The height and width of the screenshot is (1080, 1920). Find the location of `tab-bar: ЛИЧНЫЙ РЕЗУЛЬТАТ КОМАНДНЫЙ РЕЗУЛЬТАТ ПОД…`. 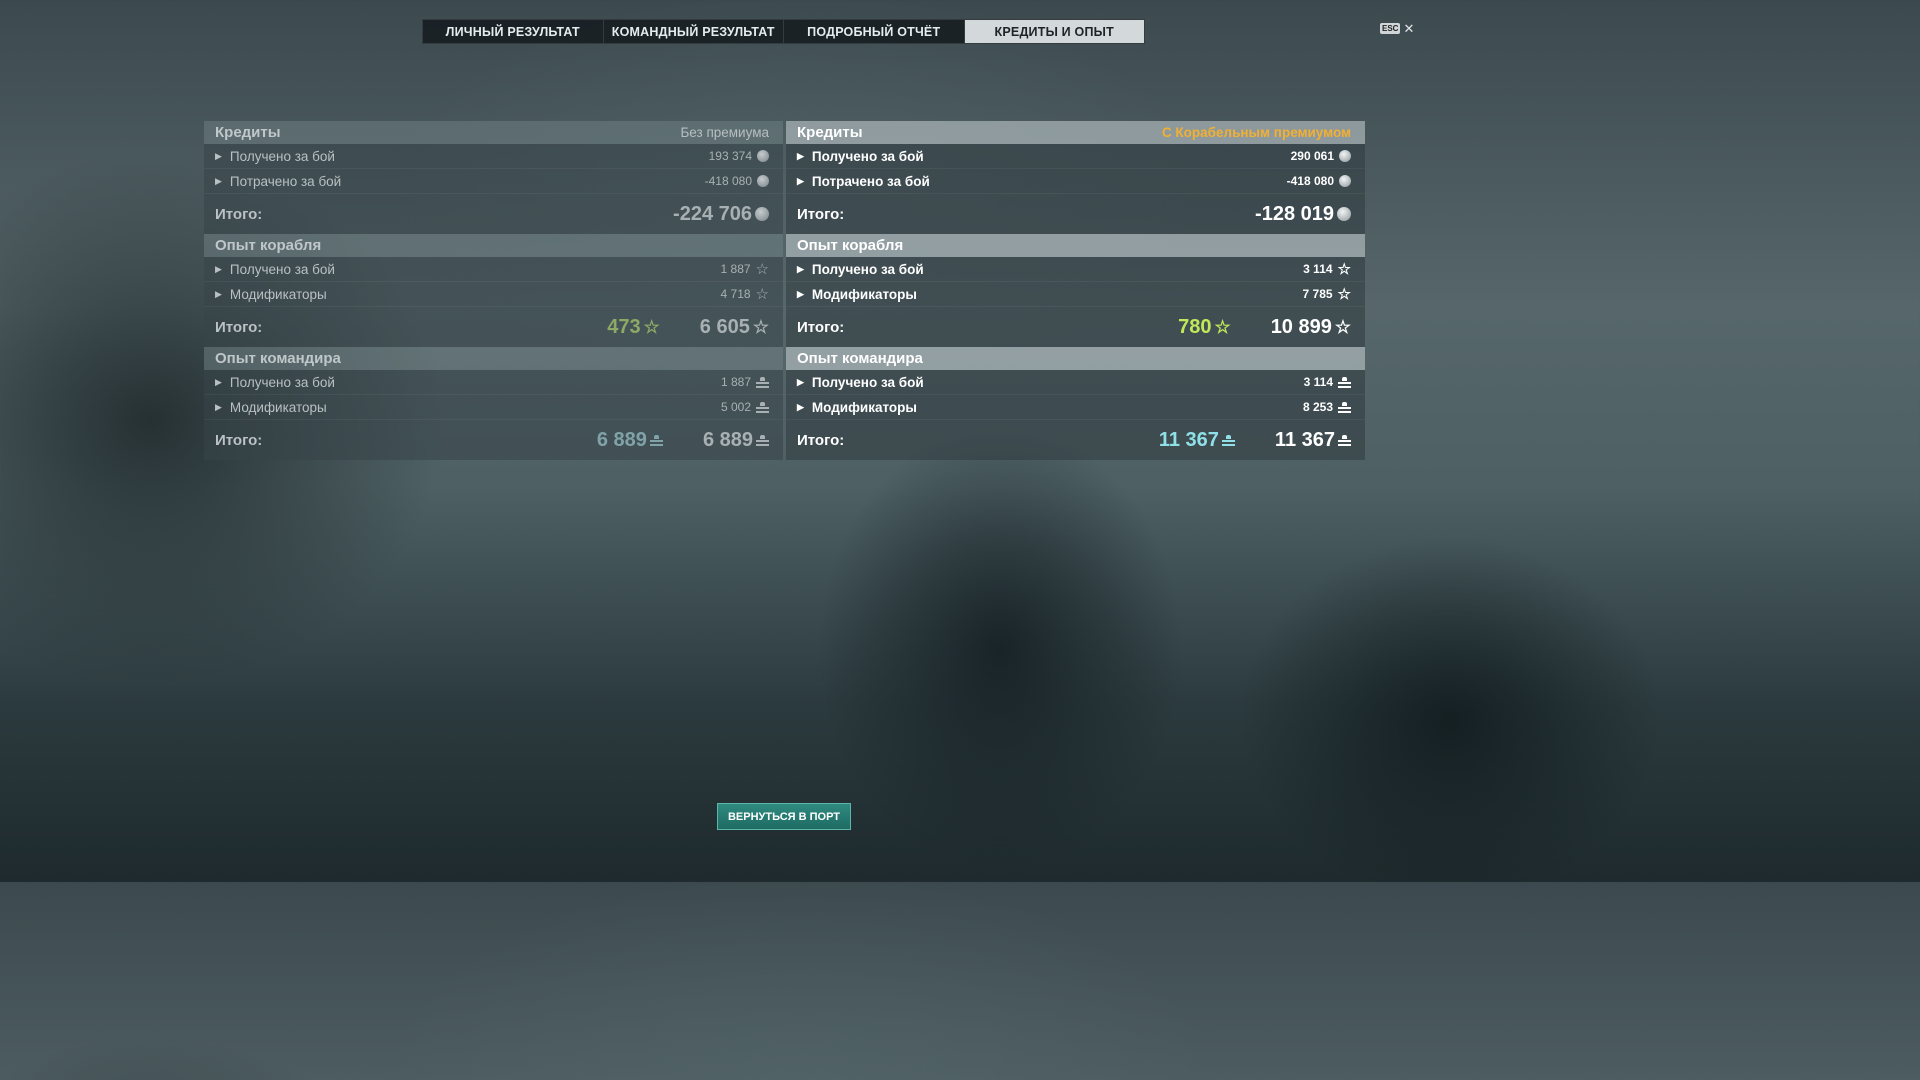

tab-bar: ЛИЧНЫЙ РЕЗУЛЬТАТ КОМАНДНЫЙ РЕЗУЛЬТАТ ПОД… is located at coordinates (783, 31).